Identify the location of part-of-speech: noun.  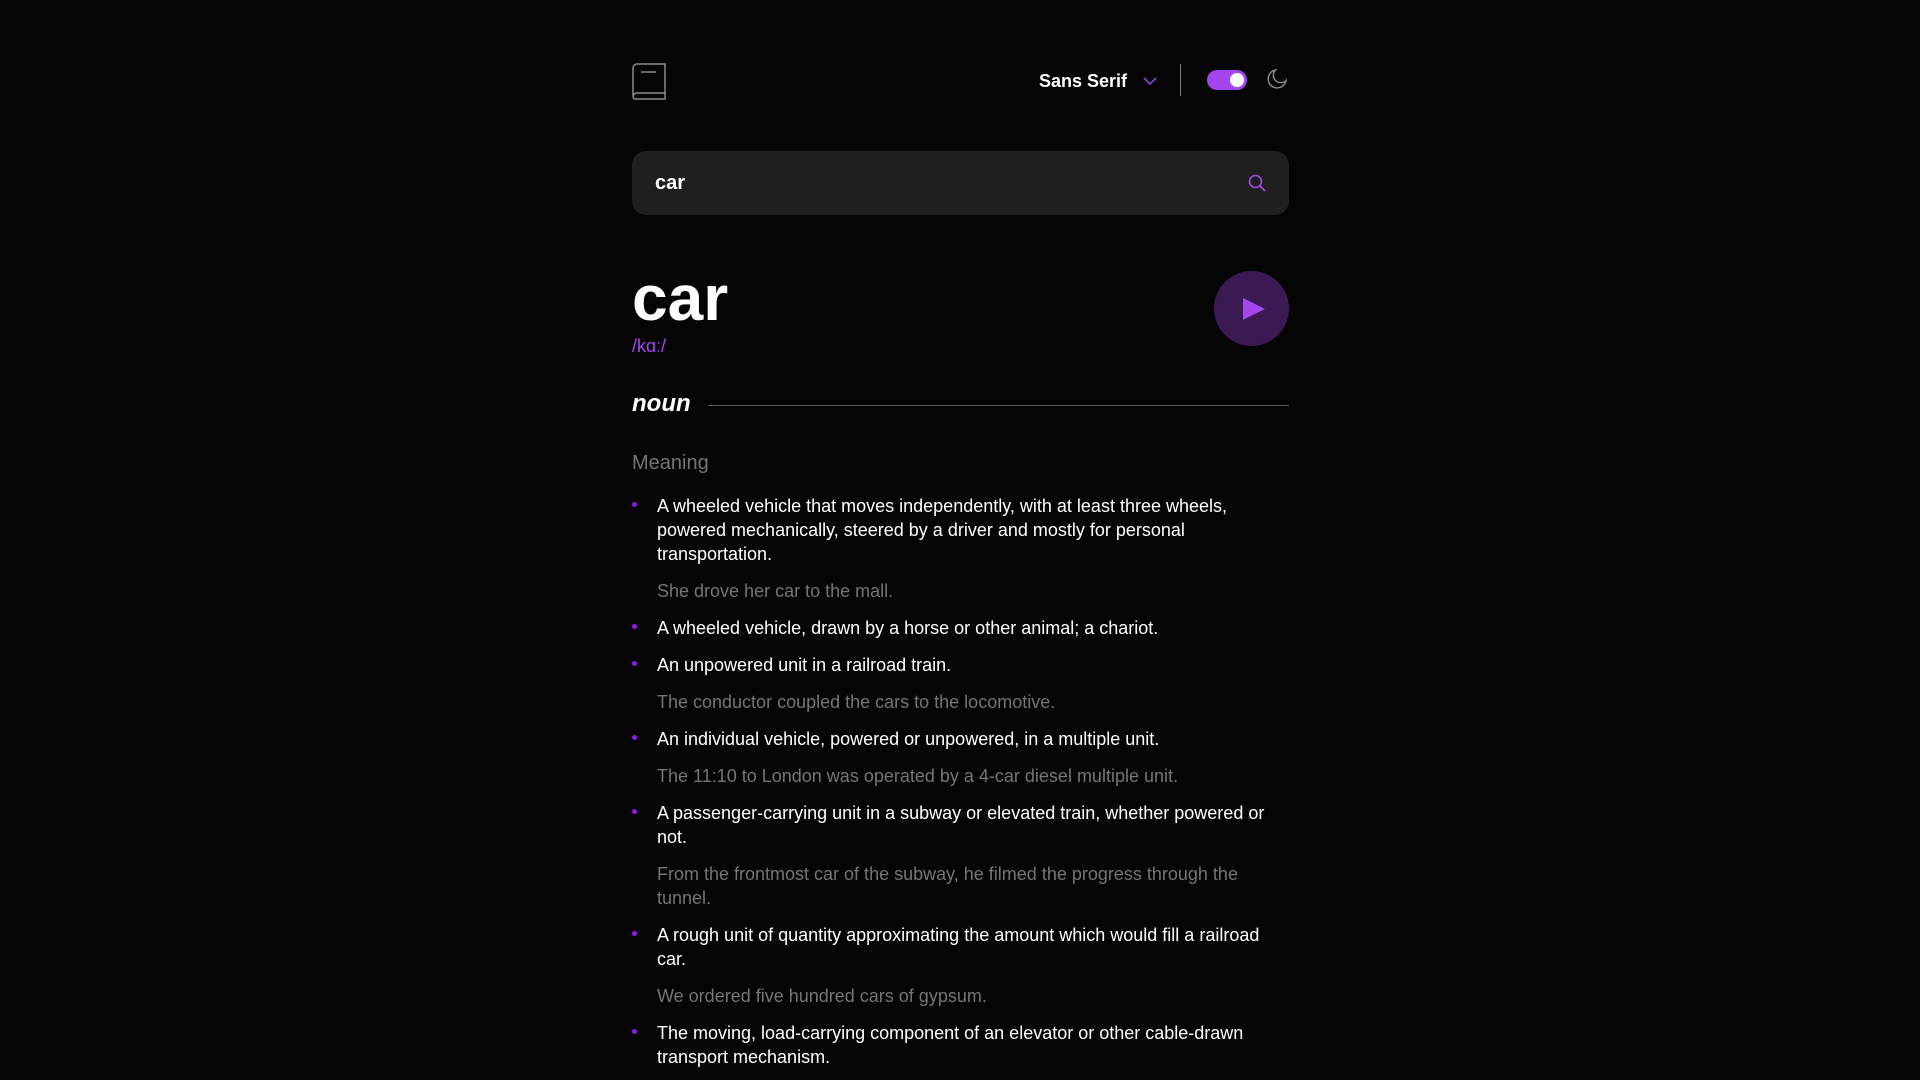
(661, 403).